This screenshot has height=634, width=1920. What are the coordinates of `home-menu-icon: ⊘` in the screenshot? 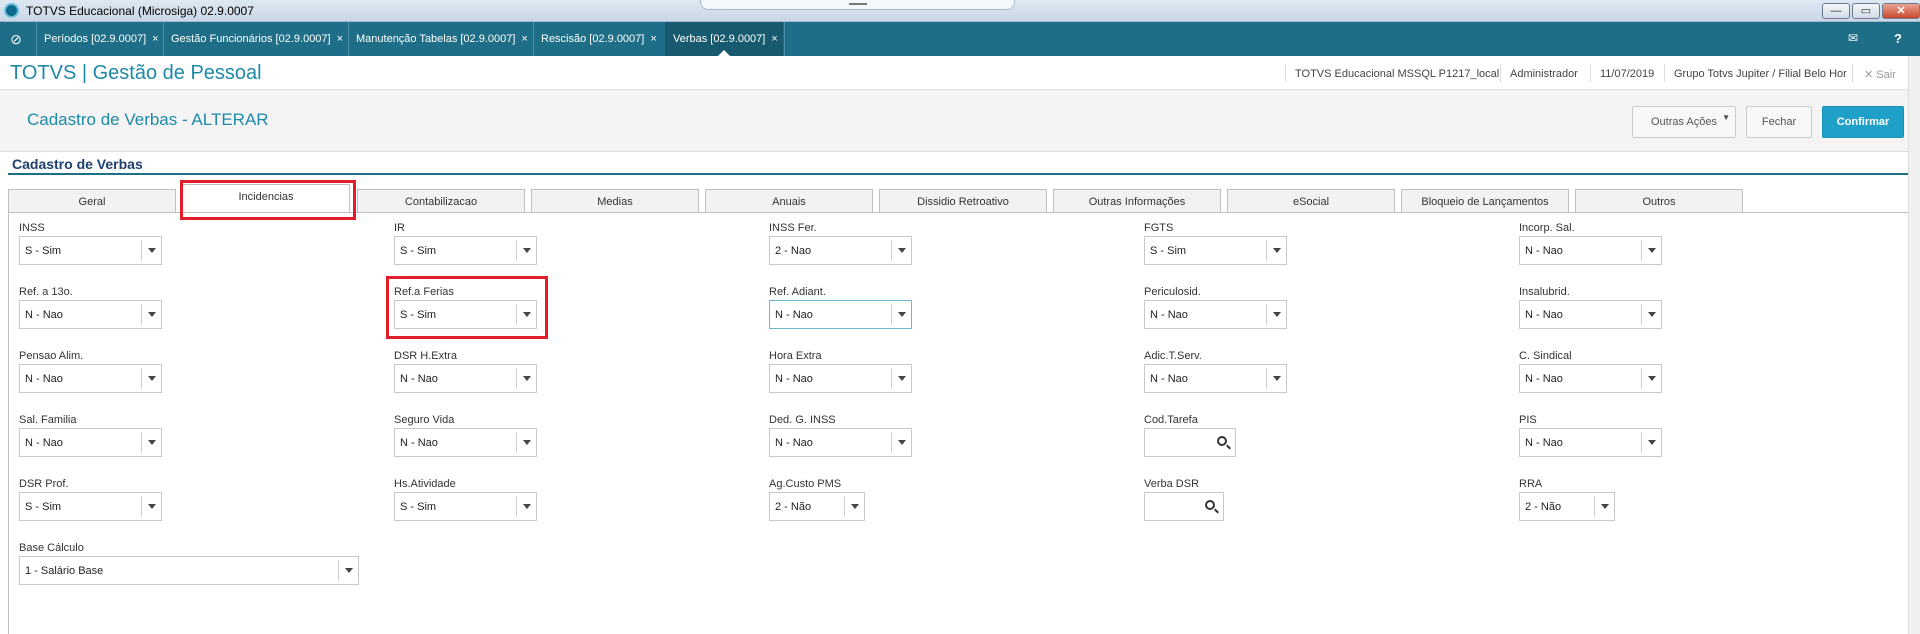 It's located at (16, 39).